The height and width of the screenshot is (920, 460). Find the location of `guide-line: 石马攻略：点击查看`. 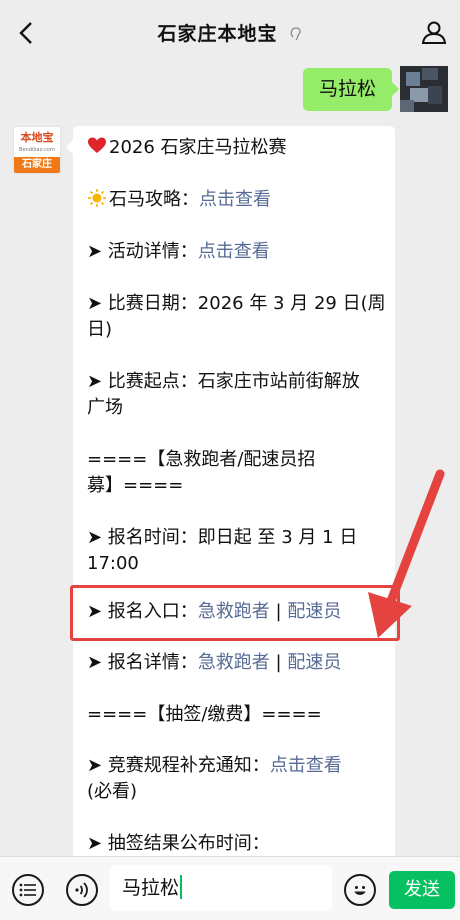

guide-line: 石马攻略：点击查看 is located at coordinates (237, 200).